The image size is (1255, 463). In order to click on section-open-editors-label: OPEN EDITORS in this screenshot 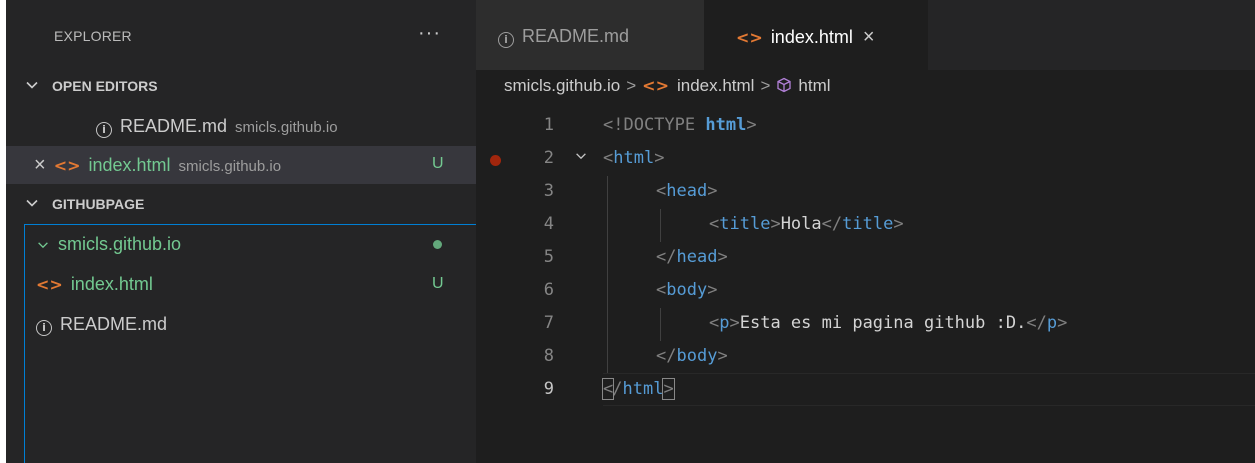, I will do `click(105, 86)`.